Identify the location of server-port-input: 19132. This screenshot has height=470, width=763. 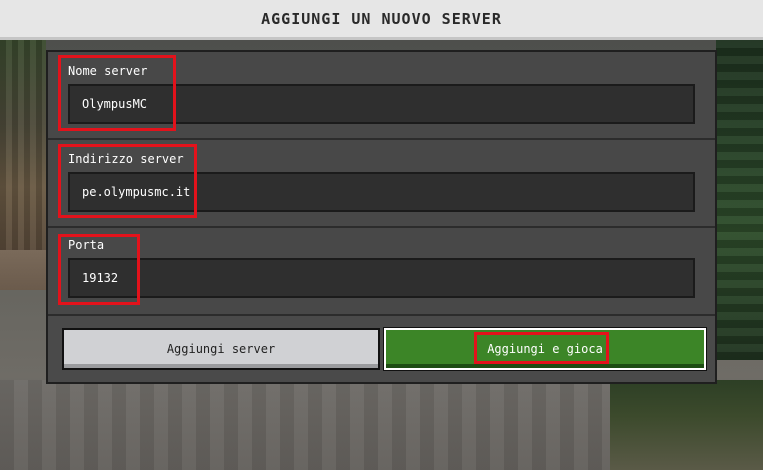
(381, 278).